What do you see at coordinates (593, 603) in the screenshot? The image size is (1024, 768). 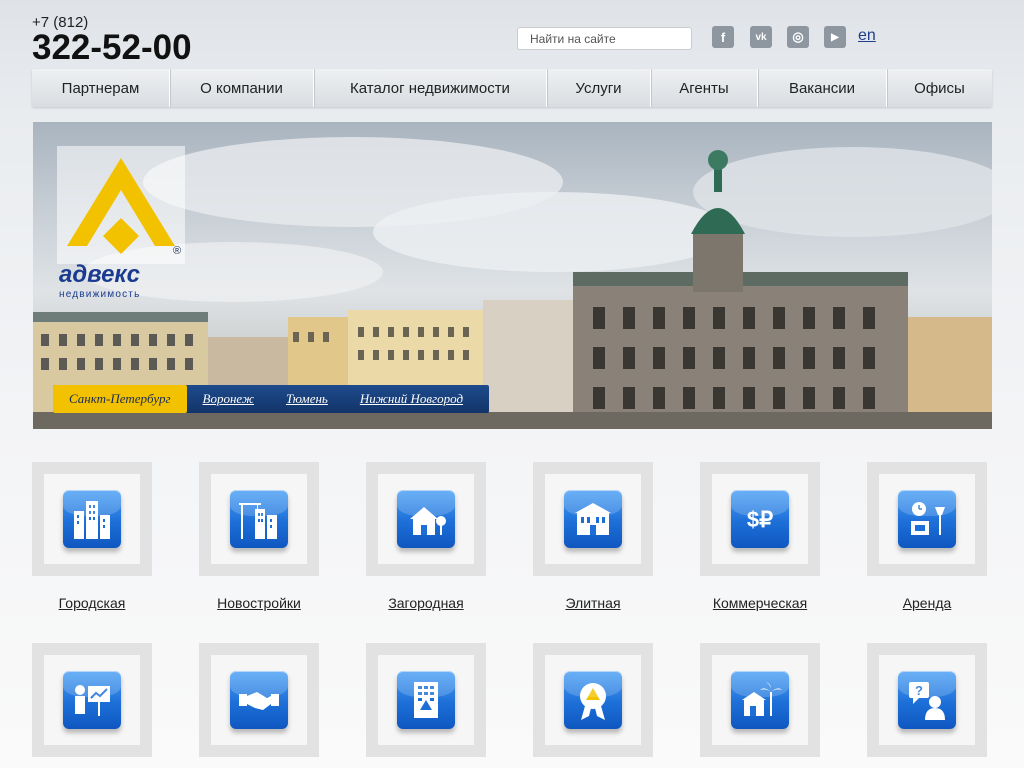 I see `category-label-elite: Элитная` at bounding box center [593, 603].